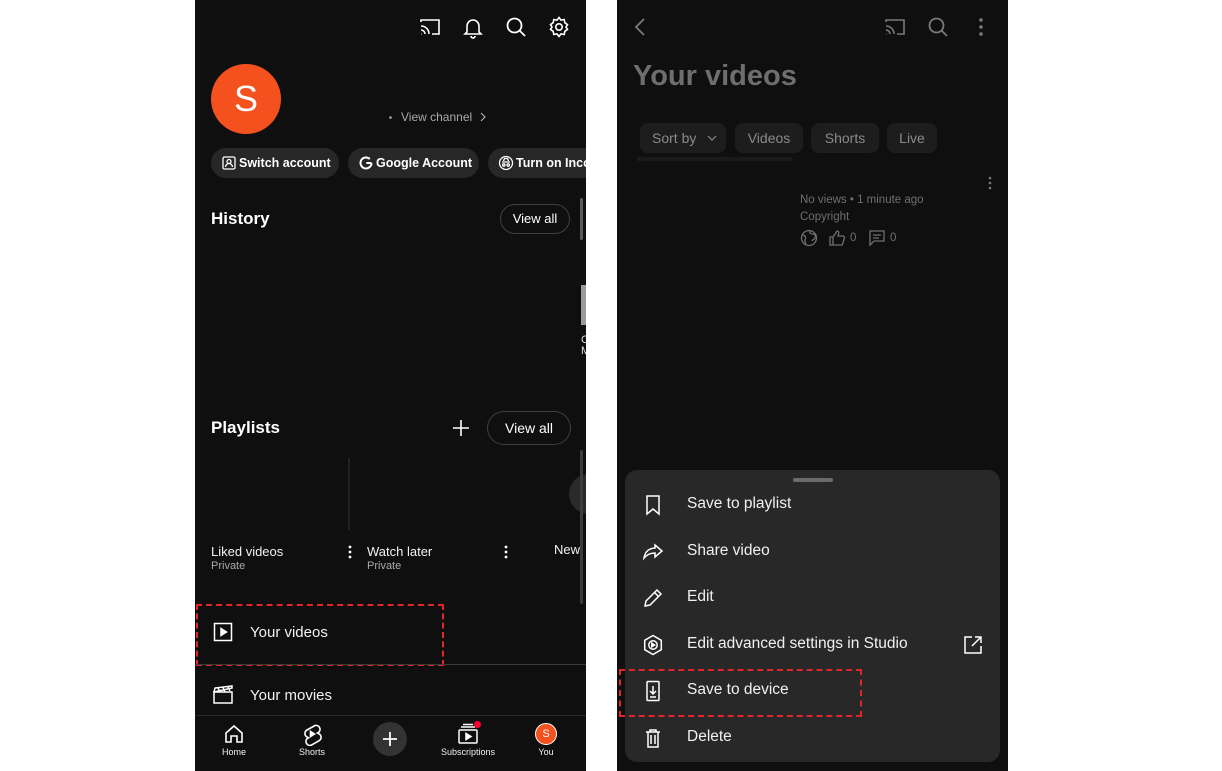 The width and height of the screenshot is (1222, 771). I want to click on profile-avatar: S, so click(246, 99).